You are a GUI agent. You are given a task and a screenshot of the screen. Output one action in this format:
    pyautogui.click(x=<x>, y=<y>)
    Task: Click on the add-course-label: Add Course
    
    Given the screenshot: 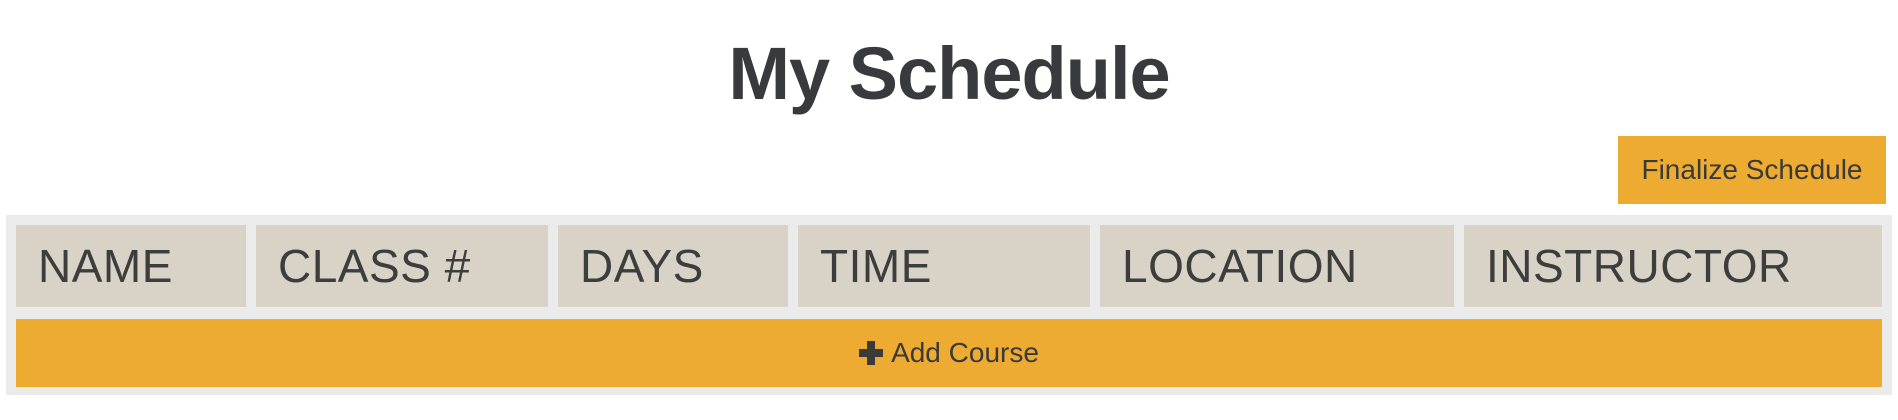 What is the action you would take?
    pyautogui.click(x=965, y=352)
    